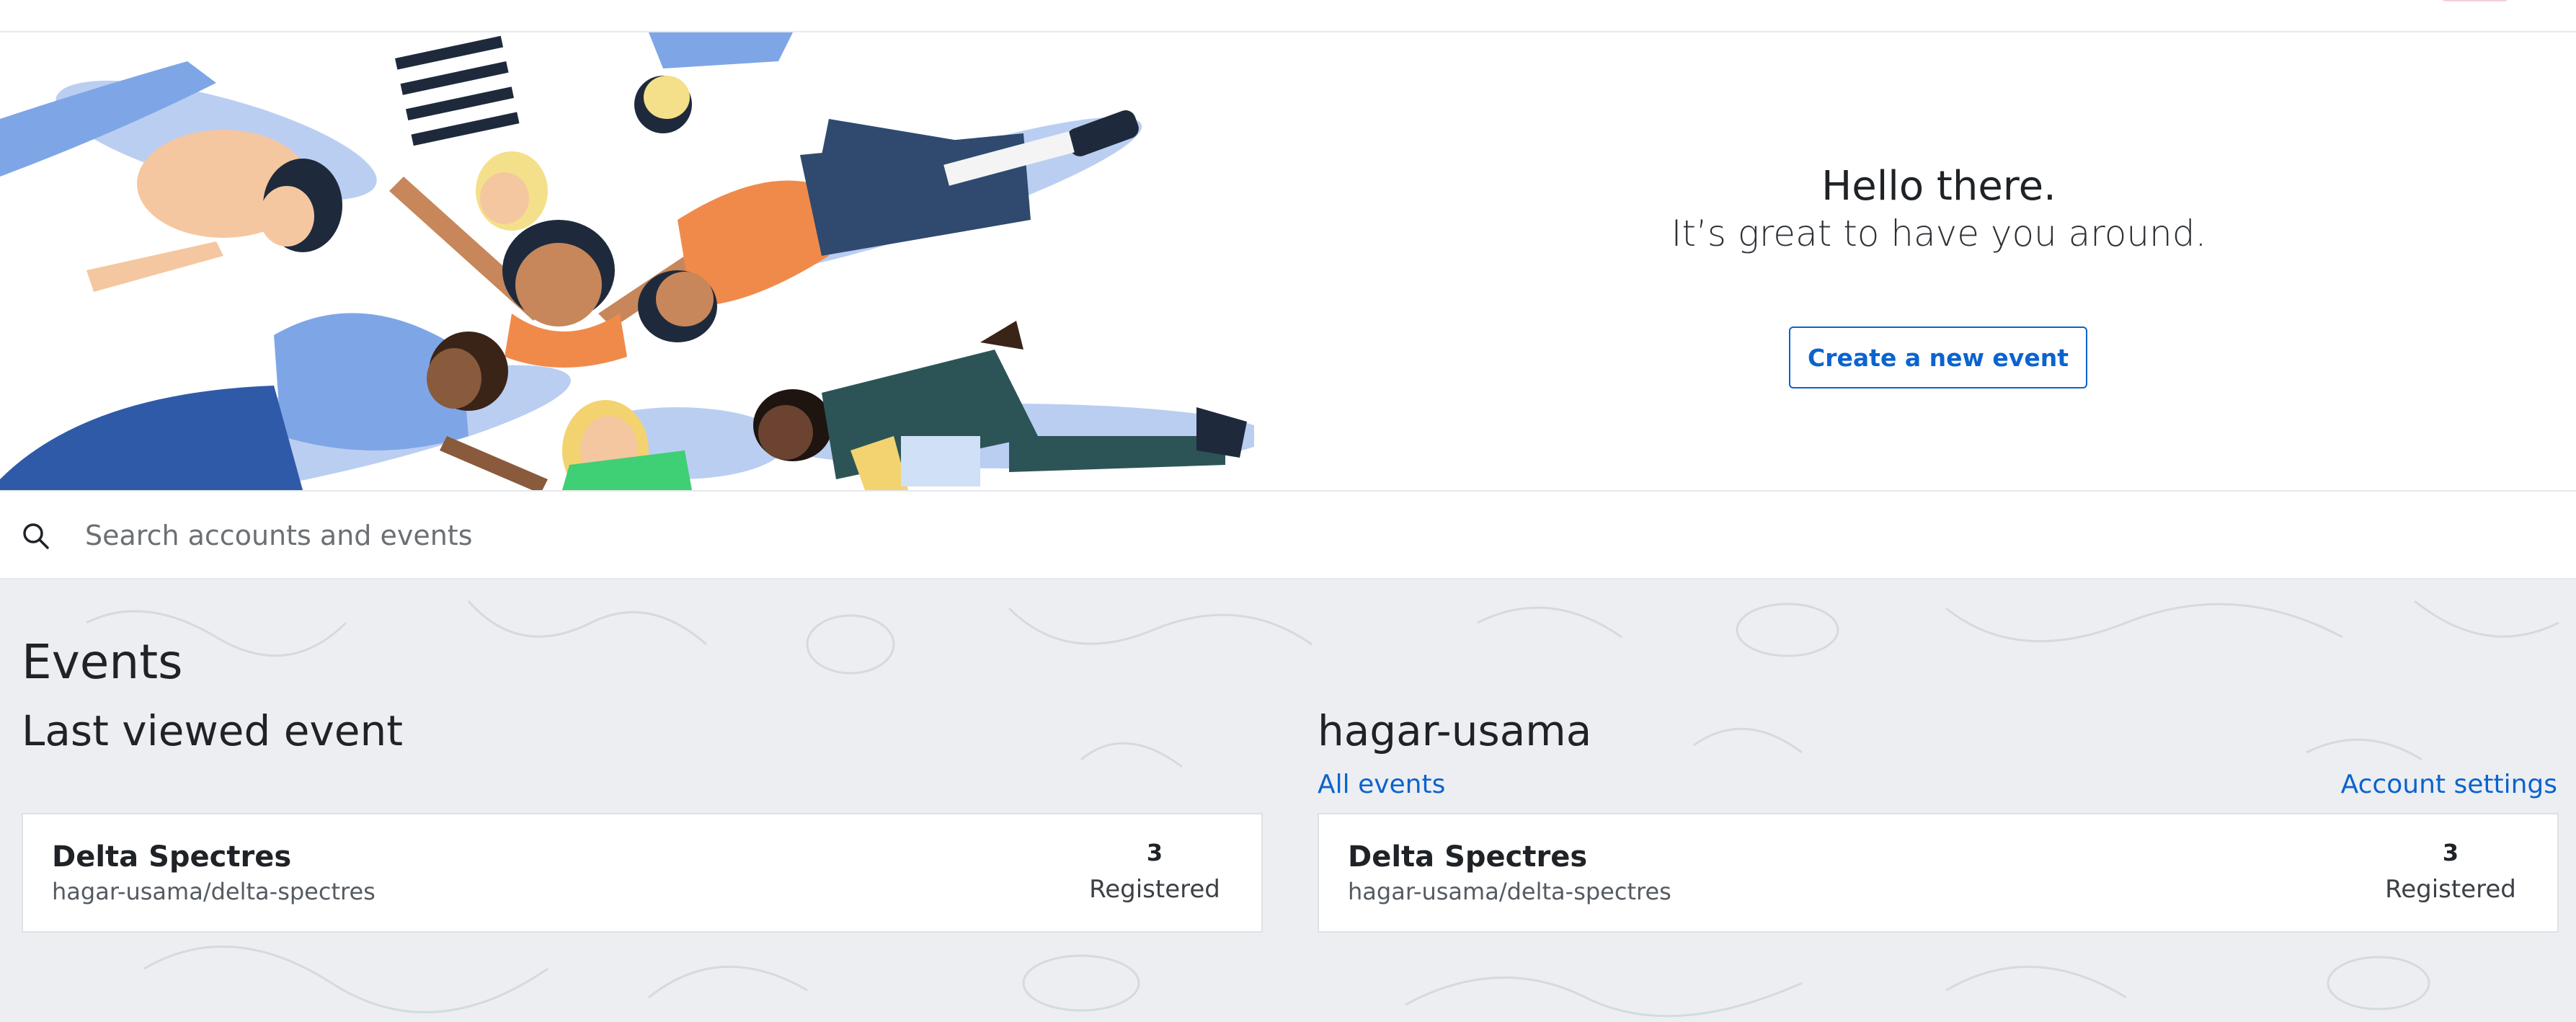 The image size is (2576, 1022). Describe the element at coordinates (1939, 234) in the screenshot. I see `hero-subtitle: It’s great to have you around.` at that location.